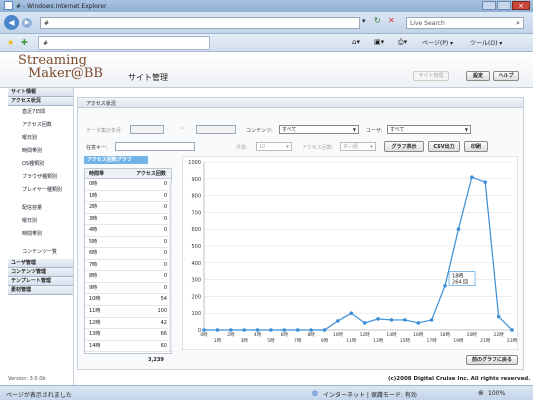  I want to click on sidebar-item: OS種類別, so click(40, 164).